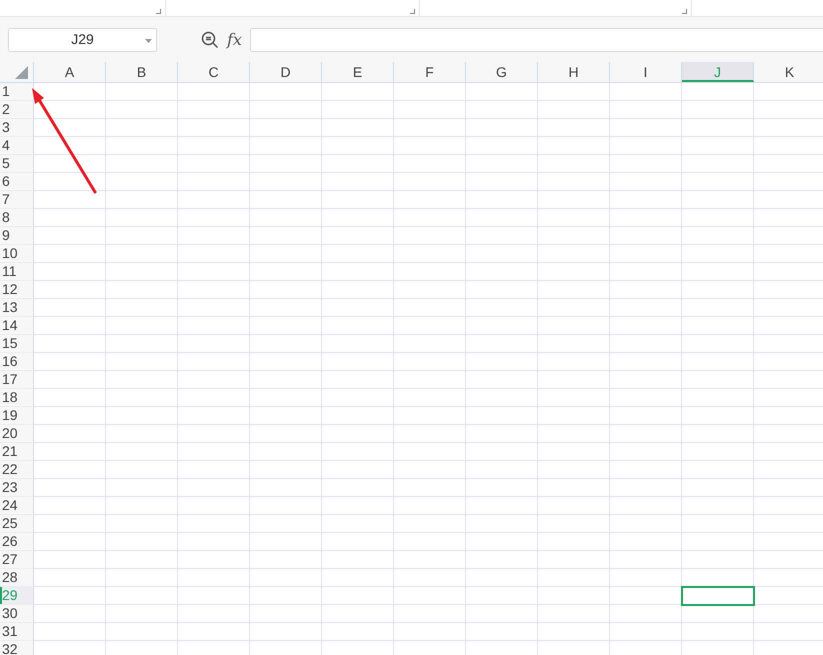 This screenshot has height=655, width=823. Describe the element at coordinates (17, 344) in the screenshot. I see `row-header: 15` at that location.